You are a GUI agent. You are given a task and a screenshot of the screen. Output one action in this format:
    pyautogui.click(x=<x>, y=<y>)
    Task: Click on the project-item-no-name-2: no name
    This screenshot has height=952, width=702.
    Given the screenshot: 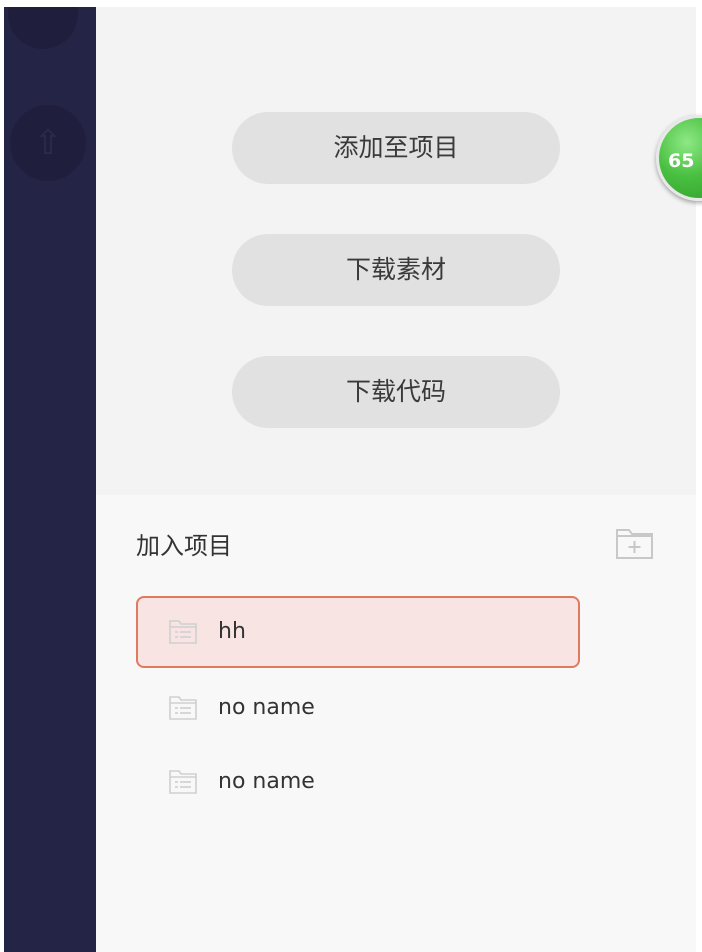 What is the action you would take?
    pyautogui.click(x=358, y=782)
    